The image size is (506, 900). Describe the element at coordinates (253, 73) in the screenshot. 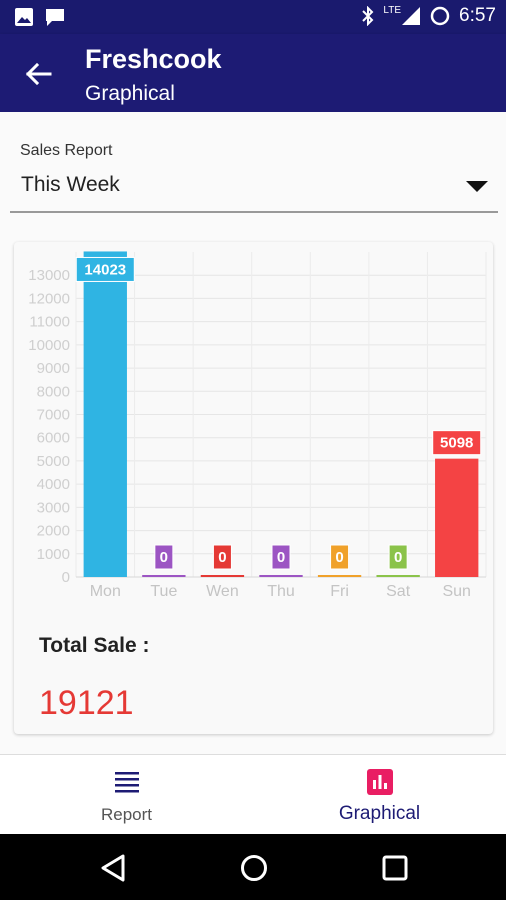

I see `app-bar: Freshcook Graphical` at that location.